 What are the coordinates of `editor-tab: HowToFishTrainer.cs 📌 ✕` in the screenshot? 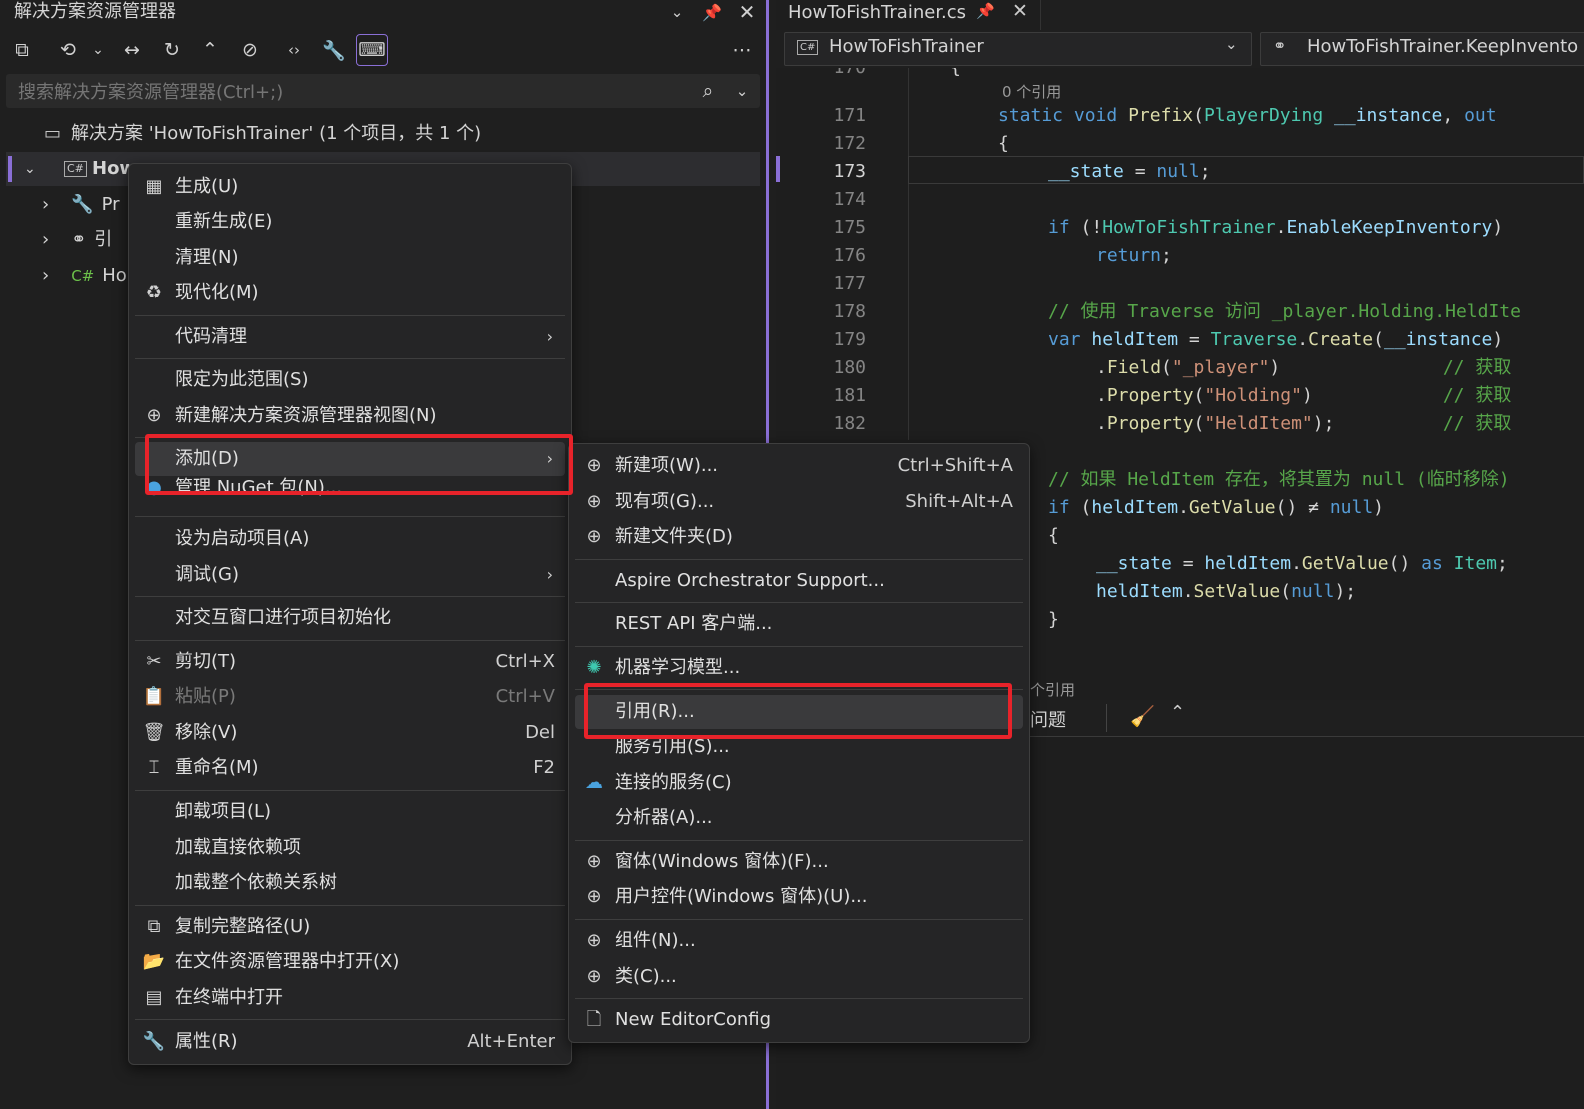 It's located at (908, 15).